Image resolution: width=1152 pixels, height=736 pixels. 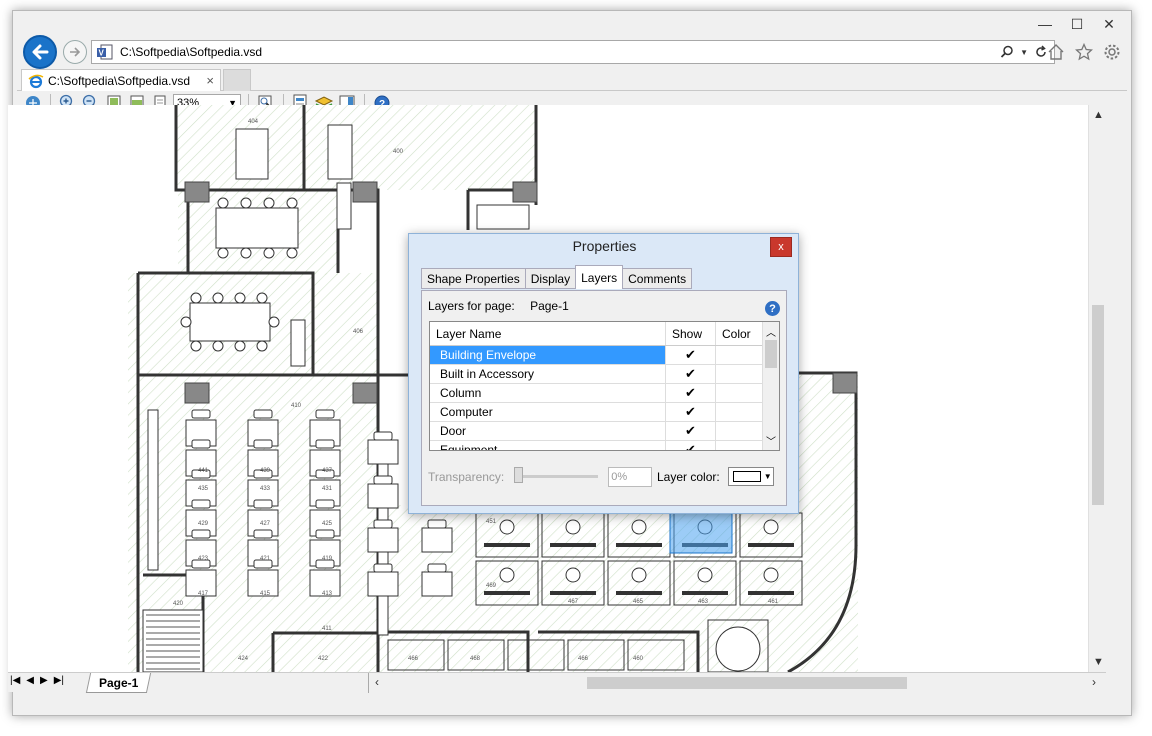 I want to click on prev-page-icon: ◀, so click(x=30, y=680).